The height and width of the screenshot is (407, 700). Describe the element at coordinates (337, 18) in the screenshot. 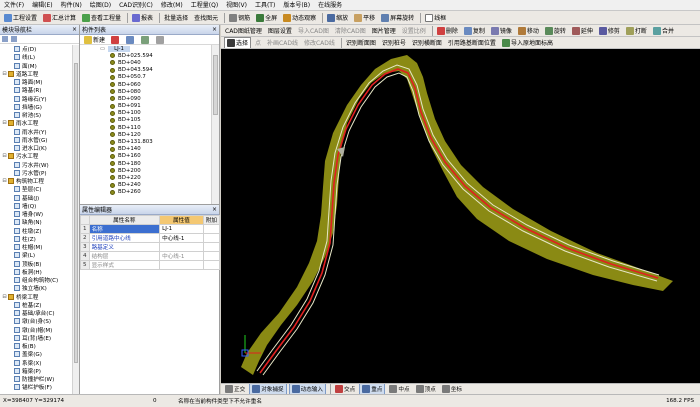

I see `zoom-button: 缩放` at that location.